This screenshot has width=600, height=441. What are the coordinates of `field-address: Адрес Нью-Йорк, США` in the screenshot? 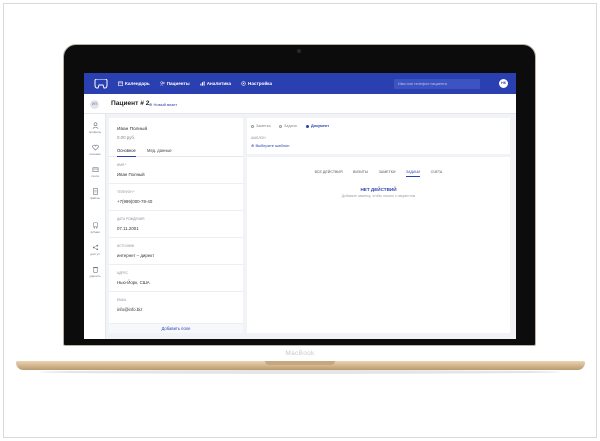 It's located at (176, 278).